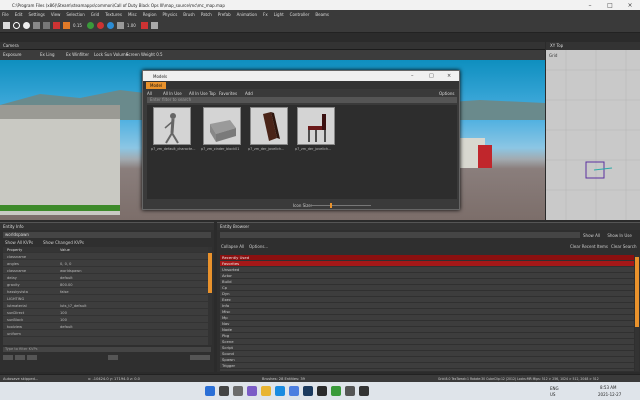  Describe the element at coordinates (120, 25) in the screenshot. I see `arrow-tool-icon` at that location.